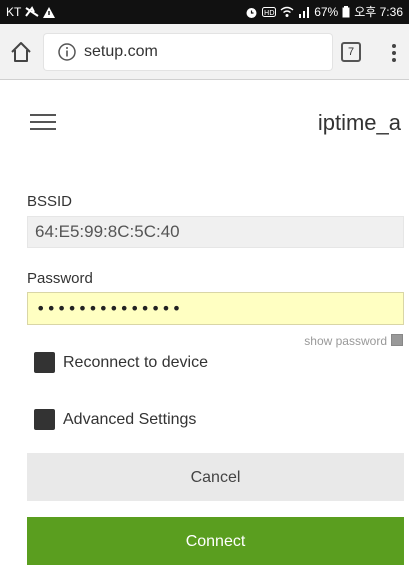 Image resolution: width=409 pixels, height=566 pixels. I want to click on reconnect-label: Reconnect to device, so click(135, 362).